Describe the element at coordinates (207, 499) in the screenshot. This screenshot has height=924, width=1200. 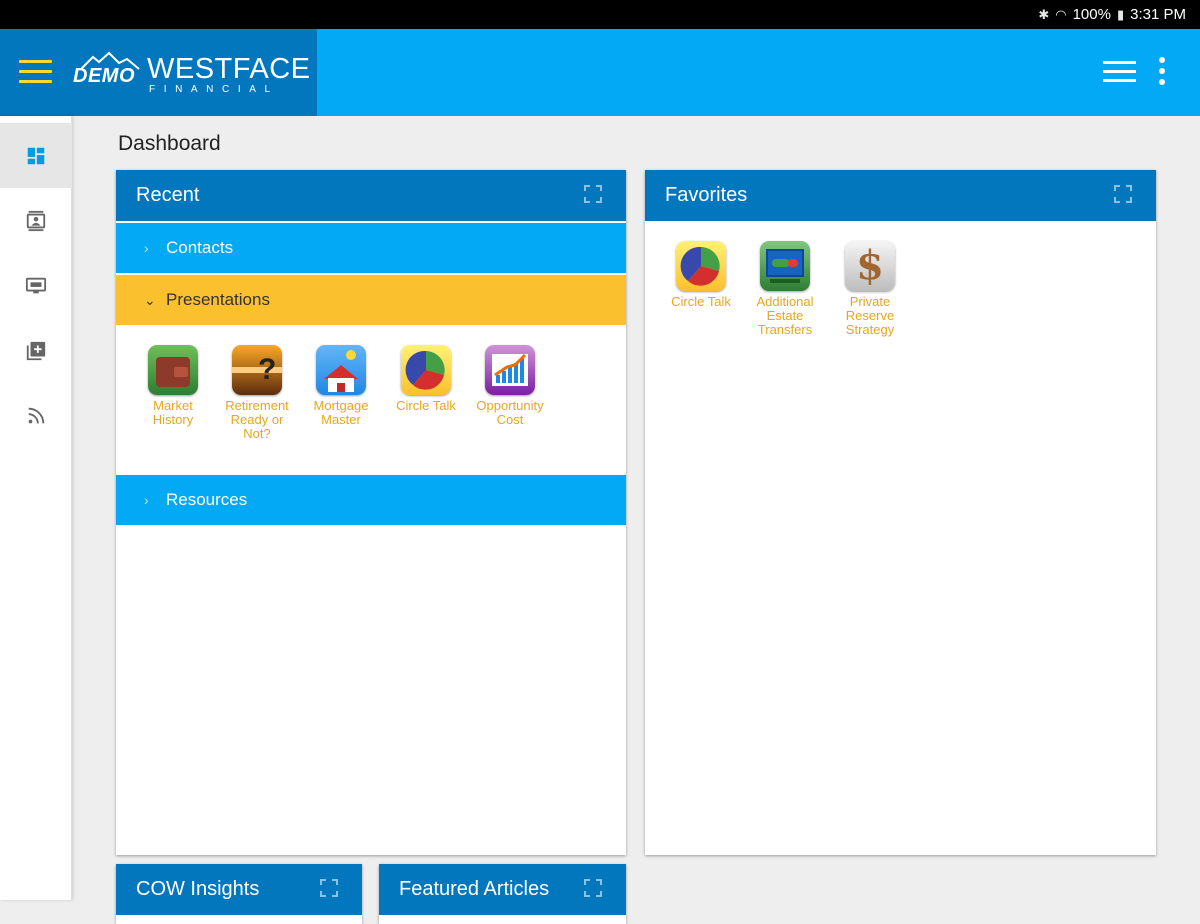
I see `accordion-resources-label: Resources` at that location.